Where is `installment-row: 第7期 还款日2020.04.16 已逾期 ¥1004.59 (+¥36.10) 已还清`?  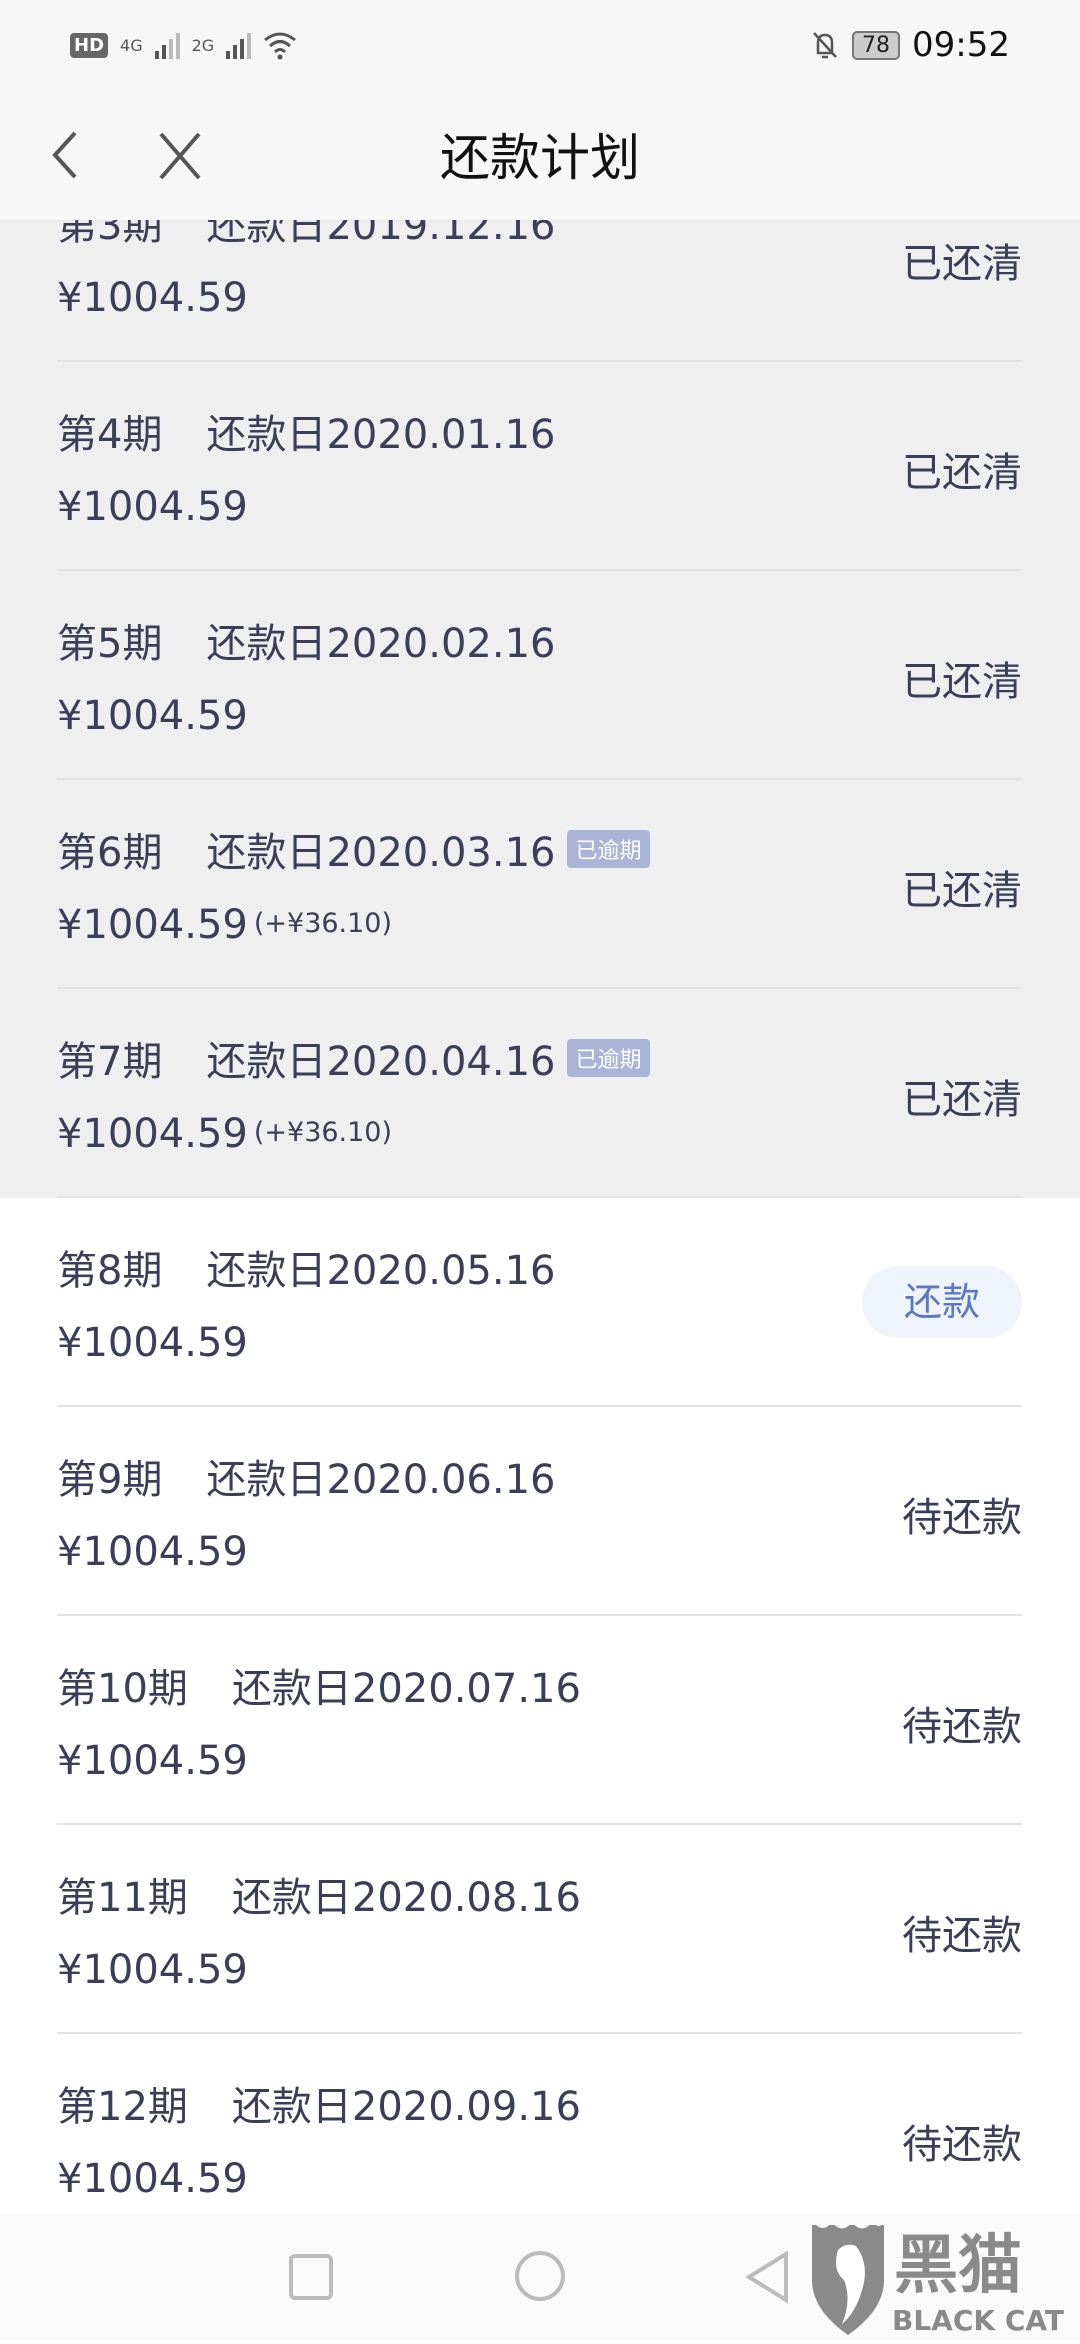 installment-row: 第7期 还款日2020.04.16 已逾期 ¥1004.59 (+¥36.10) 已还清 is located at coordinates (540, 1093).